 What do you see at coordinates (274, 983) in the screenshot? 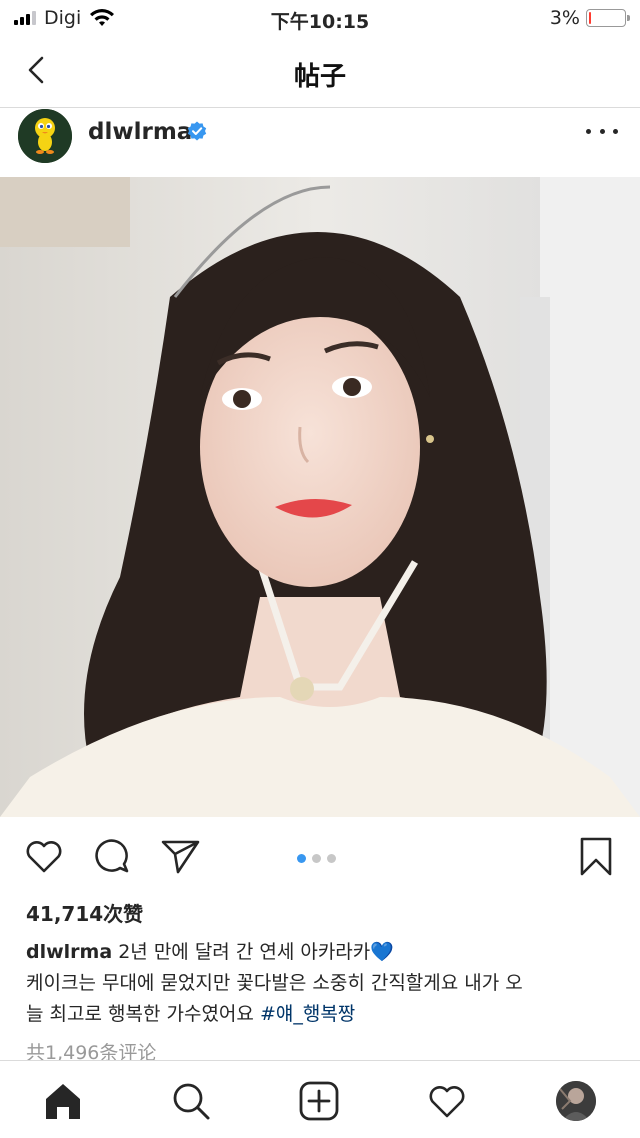
I see `caption-text-2: 케이크는 무대에 묻었지만 꽃다발은 소중히 간직할게요 내가 오` at bounding box center [274, 983].